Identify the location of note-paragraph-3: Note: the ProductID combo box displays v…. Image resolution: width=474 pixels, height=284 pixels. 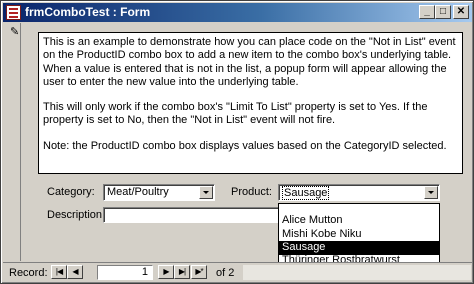
(245, 145).